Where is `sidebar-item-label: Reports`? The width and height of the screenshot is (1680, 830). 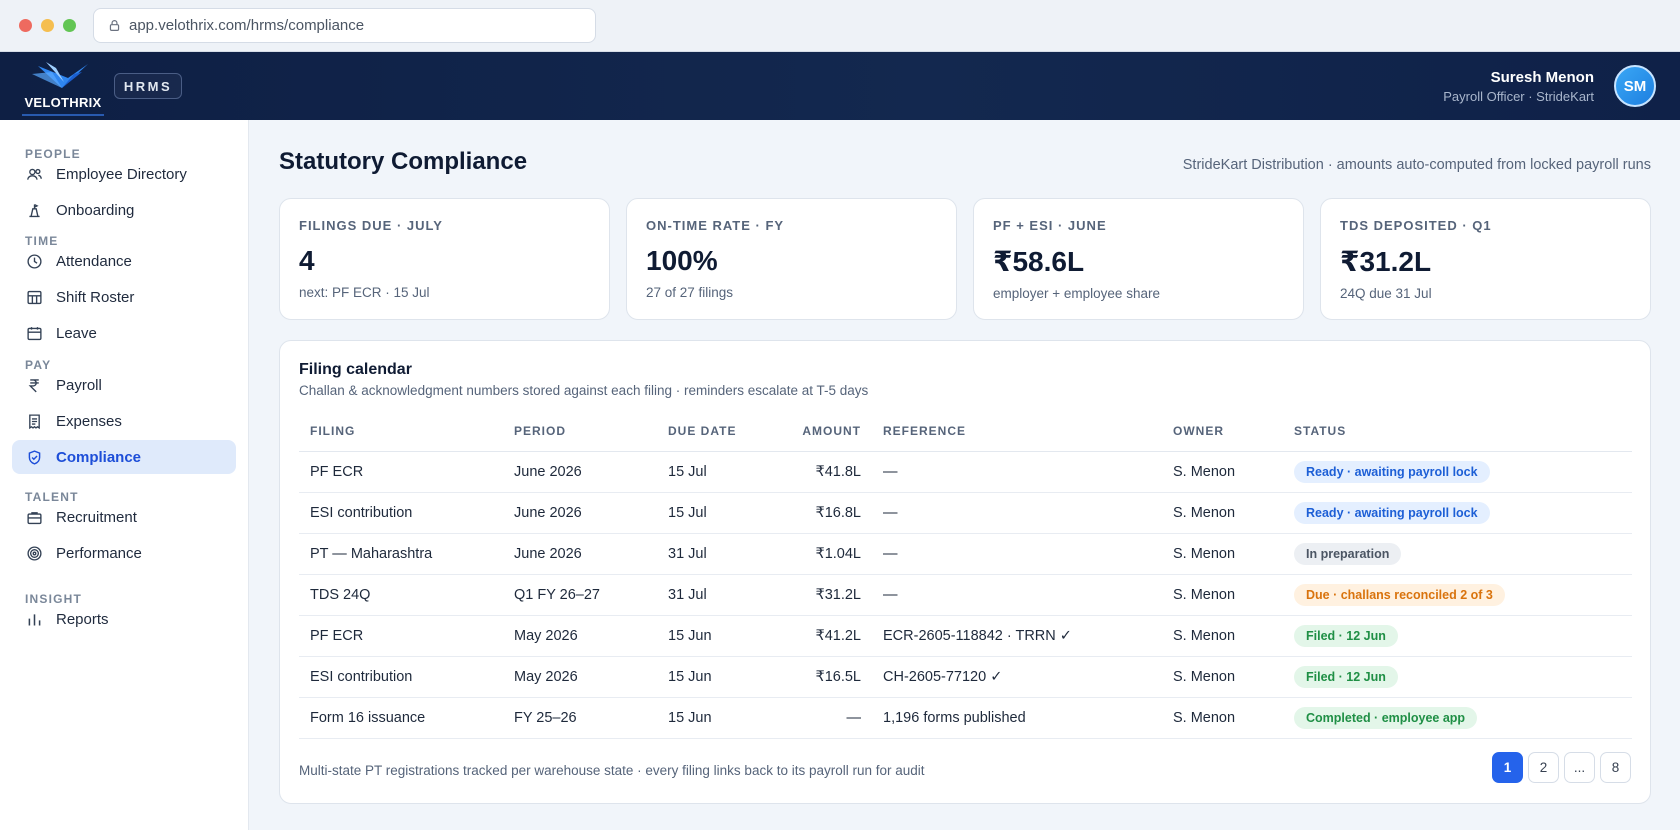 sidebar-item-label: Reports is located at coordinates (82, 619).